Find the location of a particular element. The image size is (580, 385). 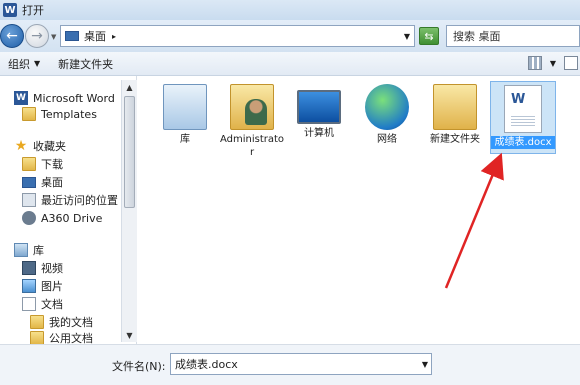

annotation-arrow is located at coordinates (474, 220).